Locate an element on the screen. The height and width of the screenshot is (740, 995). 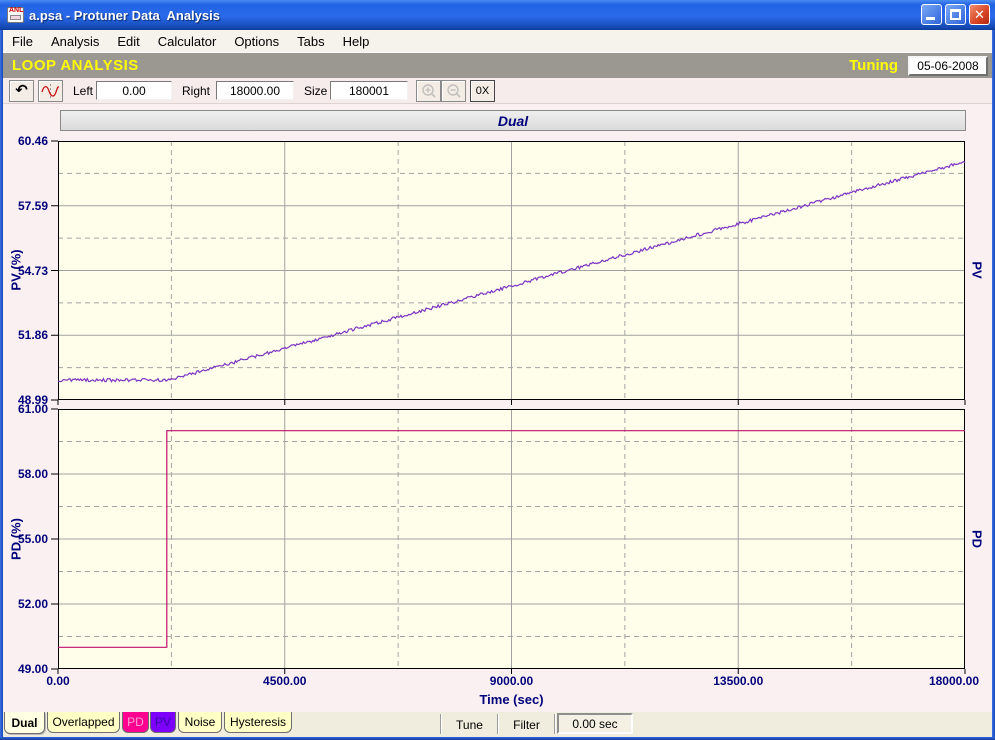
xtick: 13500.00 is located at coordinates (738, 681).